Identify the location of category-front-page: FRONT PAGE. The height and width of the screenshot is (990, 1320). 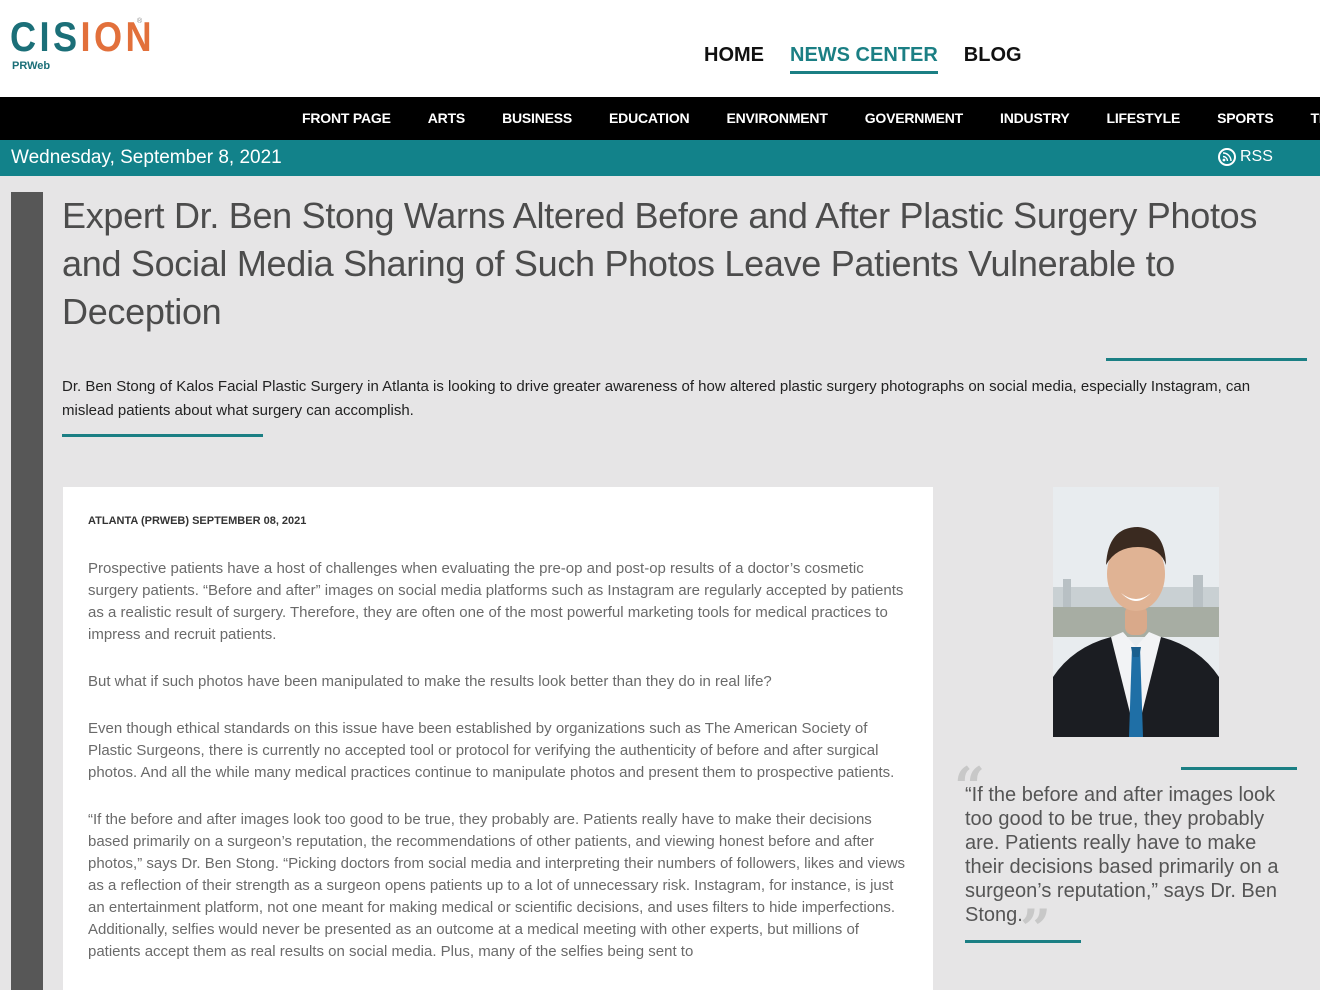
(346, 118).